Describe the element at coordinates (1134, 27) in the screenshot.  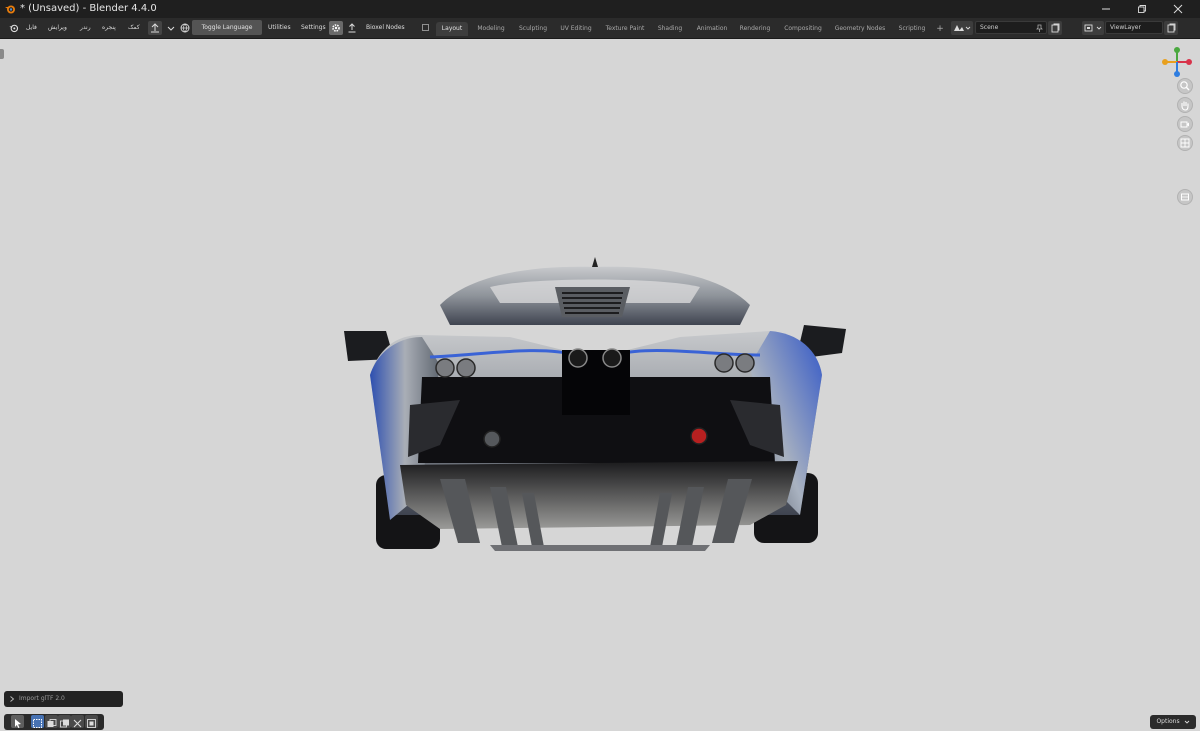
I see `view-layer-name-field: ViewLayer` at that location.